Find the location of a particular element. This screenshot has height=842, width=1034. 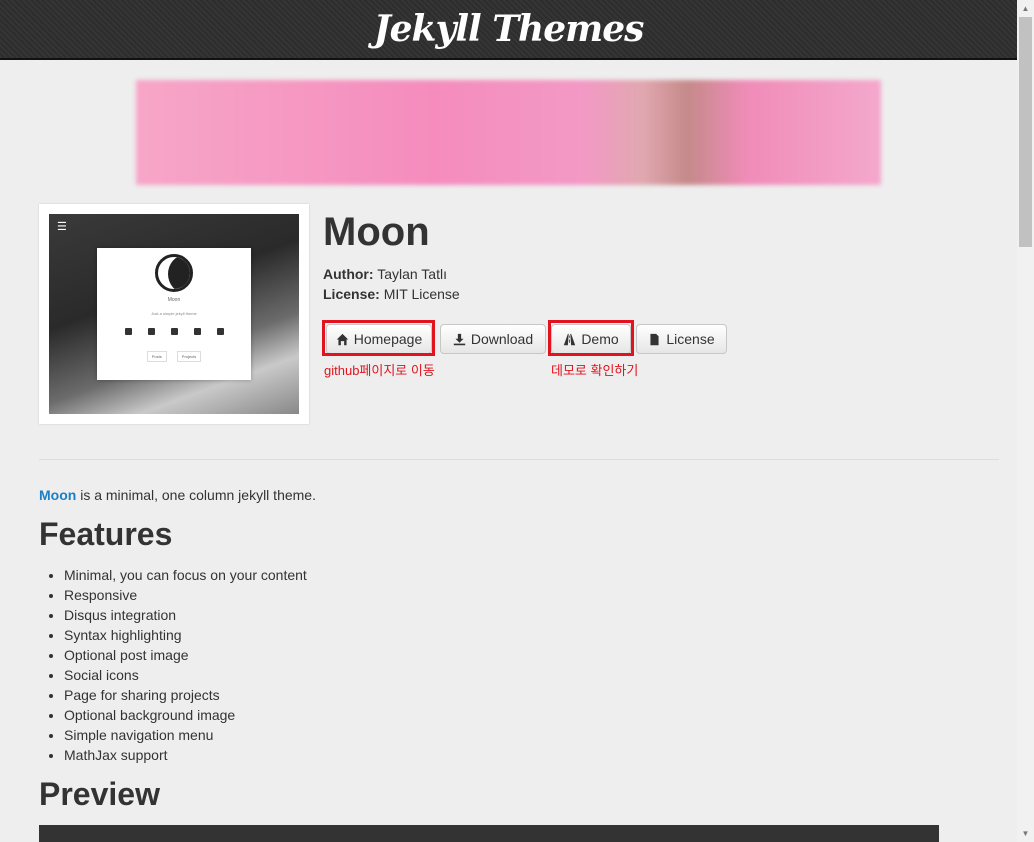

feature-item: Optional post image is located at coordinates (185, 655).